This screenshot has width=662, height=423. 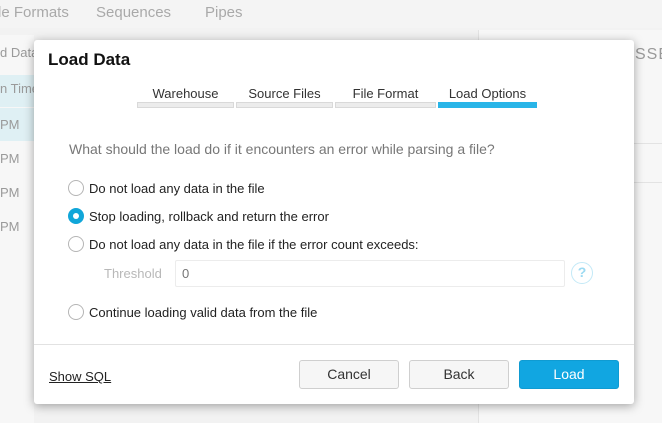 I want to click on load-button: Load, so click(x=569, y=374).